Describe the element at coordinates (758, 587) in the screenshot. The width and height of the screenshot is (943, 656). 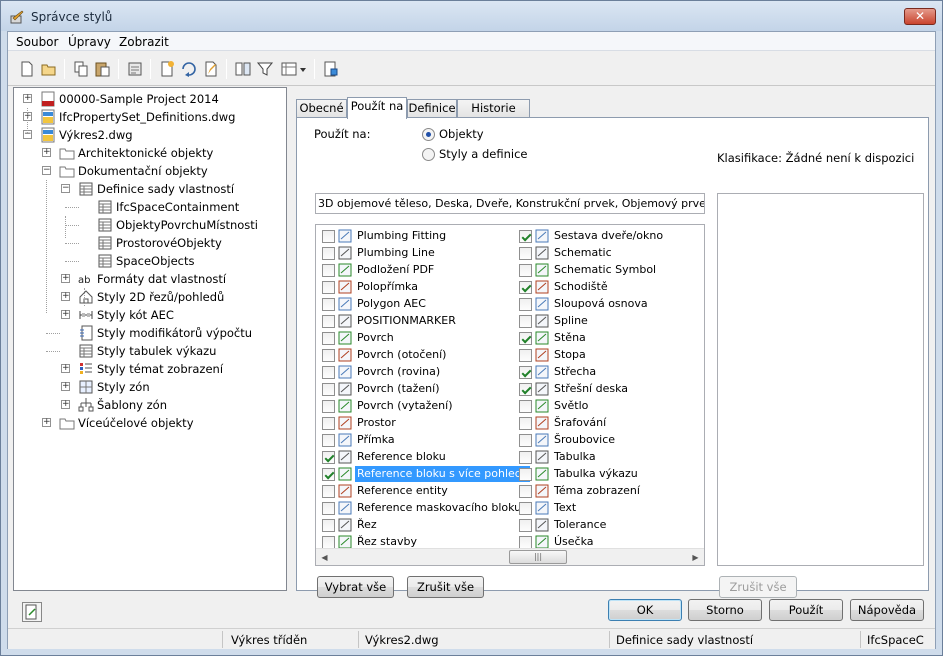
I see `classification-deselect-button: Zrušit vše` at that location.